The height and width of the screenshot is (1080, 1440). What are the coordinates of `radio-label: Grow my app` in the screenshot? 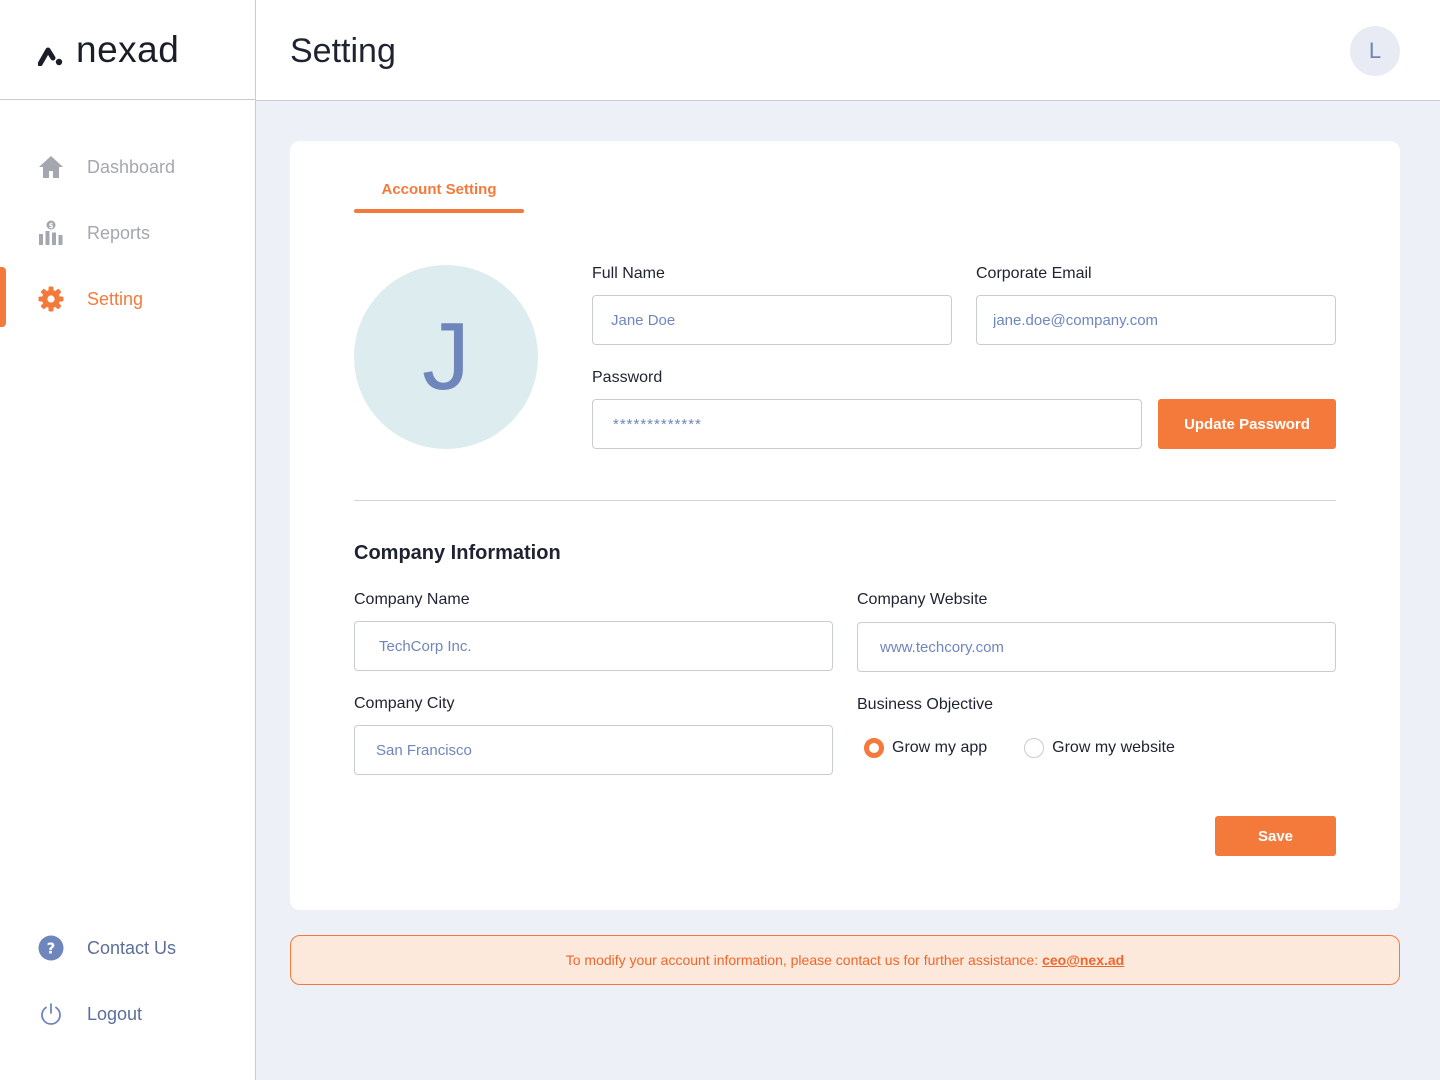 It's located at (940, 747).